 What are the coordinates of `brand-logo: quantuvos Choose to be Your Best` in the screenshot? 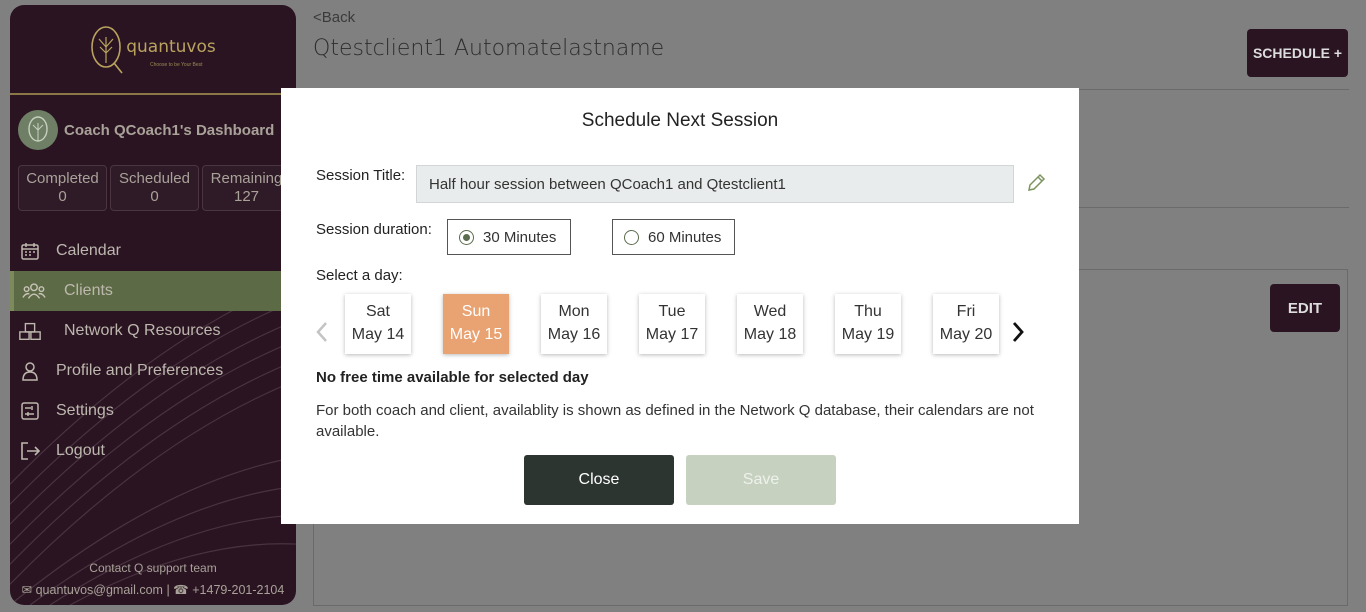 It's located at (153, 49).